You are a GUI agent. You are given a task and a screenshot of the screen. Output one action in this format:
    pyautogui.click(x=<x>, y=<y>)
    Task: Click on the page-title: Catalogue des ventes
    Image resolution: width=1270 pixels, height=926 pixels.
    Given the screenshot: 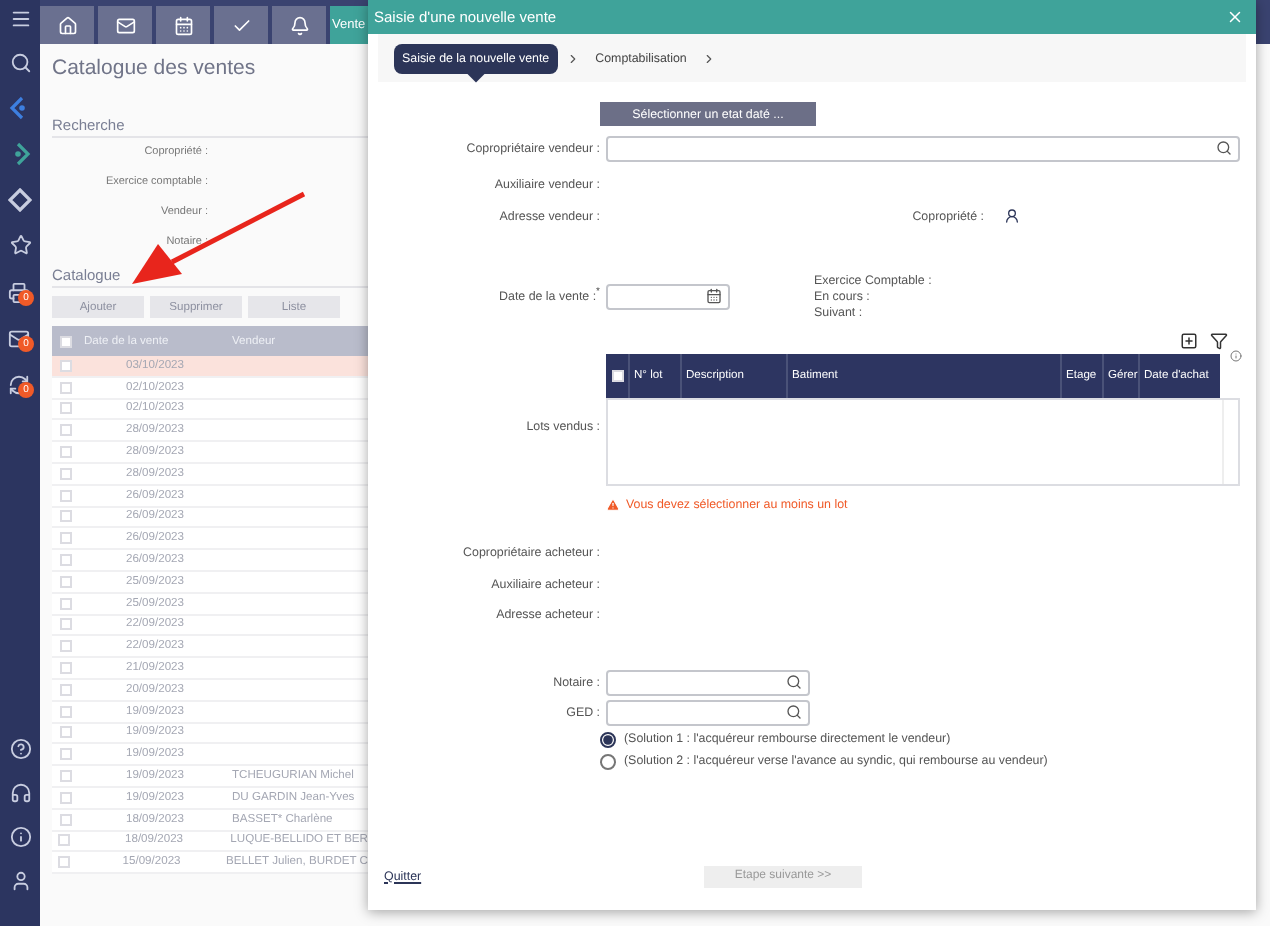 What is the action you would take?
    pyautogui.click(x=155, y=70)
    